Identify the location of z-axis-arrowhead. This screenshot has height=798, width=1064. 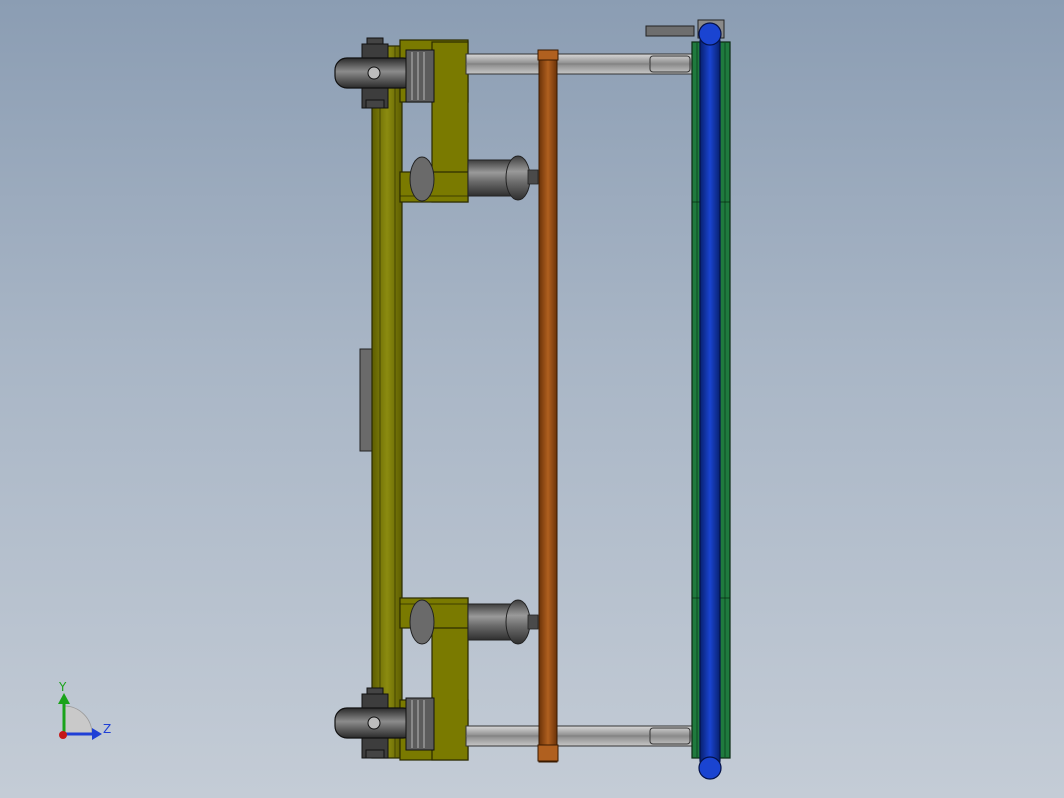
(97, 734).